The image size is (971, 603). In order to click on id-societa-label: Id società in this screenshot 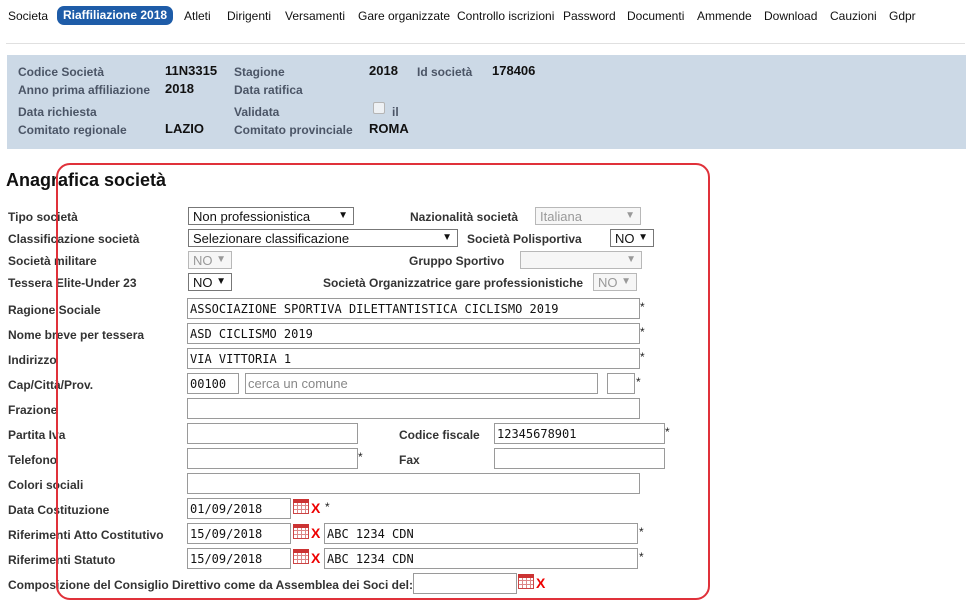, I will do `click(445, 72)`.